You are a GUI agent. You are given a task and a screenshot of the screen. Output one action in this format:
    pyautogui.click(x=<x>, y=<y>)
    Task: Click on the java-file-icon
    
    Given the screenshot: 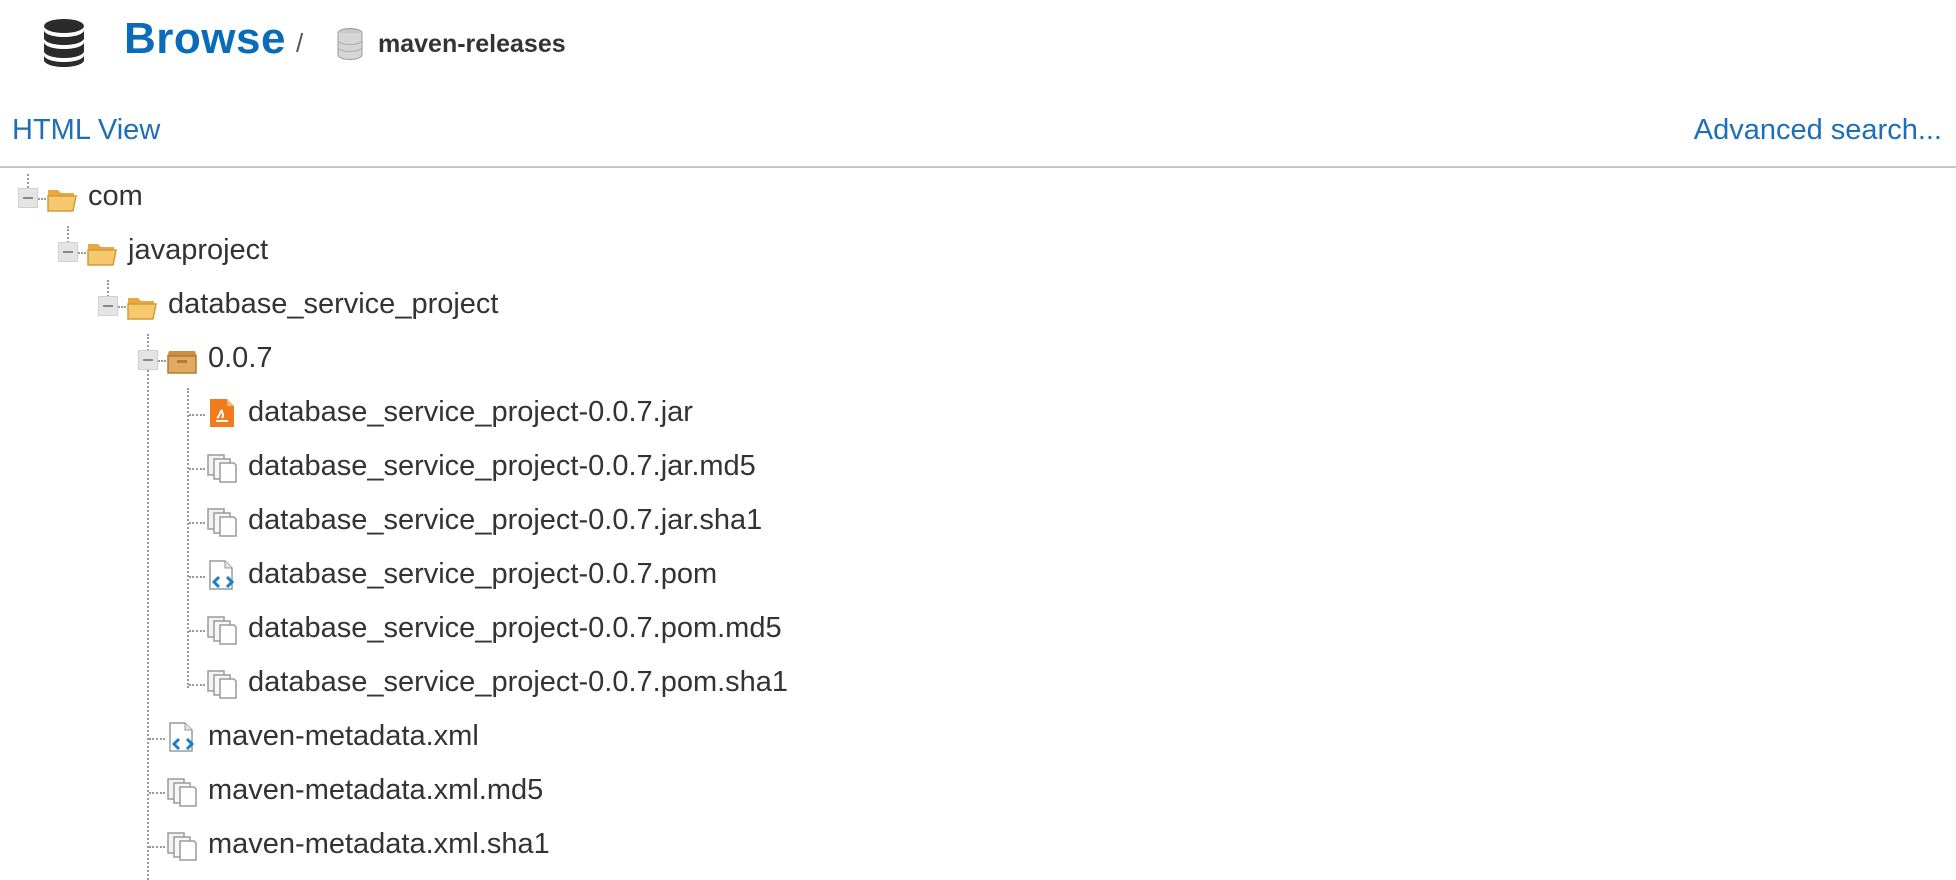 What is the action you would take?
    pyautogui.click(x=222, y=413)
    